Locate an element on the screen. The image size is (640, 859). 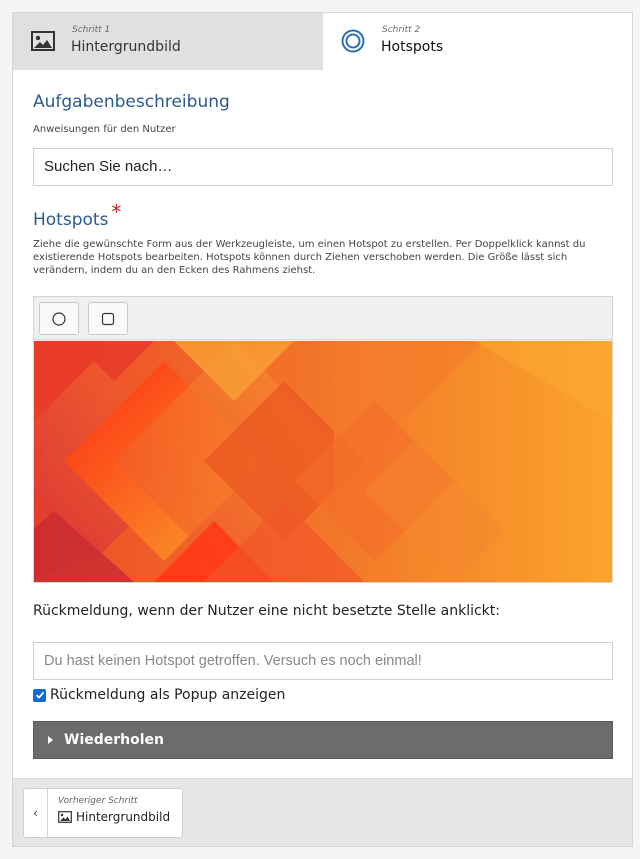
step-label: Hintergrundbild is located at coordinates (126, 47).